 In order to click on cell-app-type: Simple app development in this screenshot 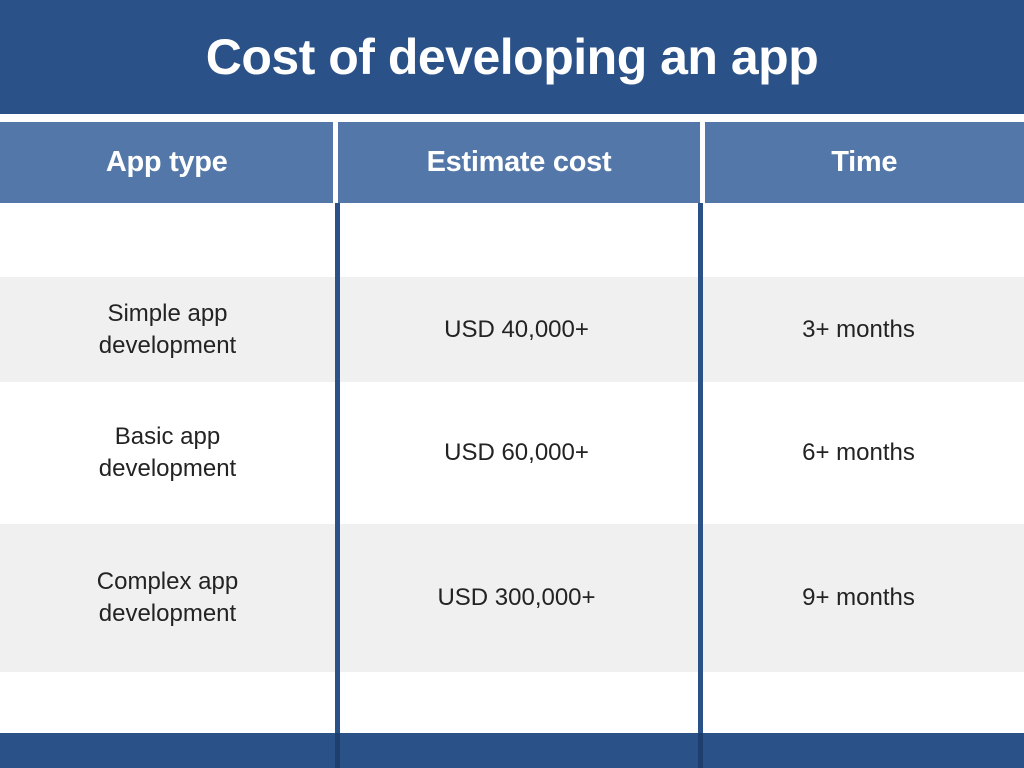, I will do `click(167, 329)`.